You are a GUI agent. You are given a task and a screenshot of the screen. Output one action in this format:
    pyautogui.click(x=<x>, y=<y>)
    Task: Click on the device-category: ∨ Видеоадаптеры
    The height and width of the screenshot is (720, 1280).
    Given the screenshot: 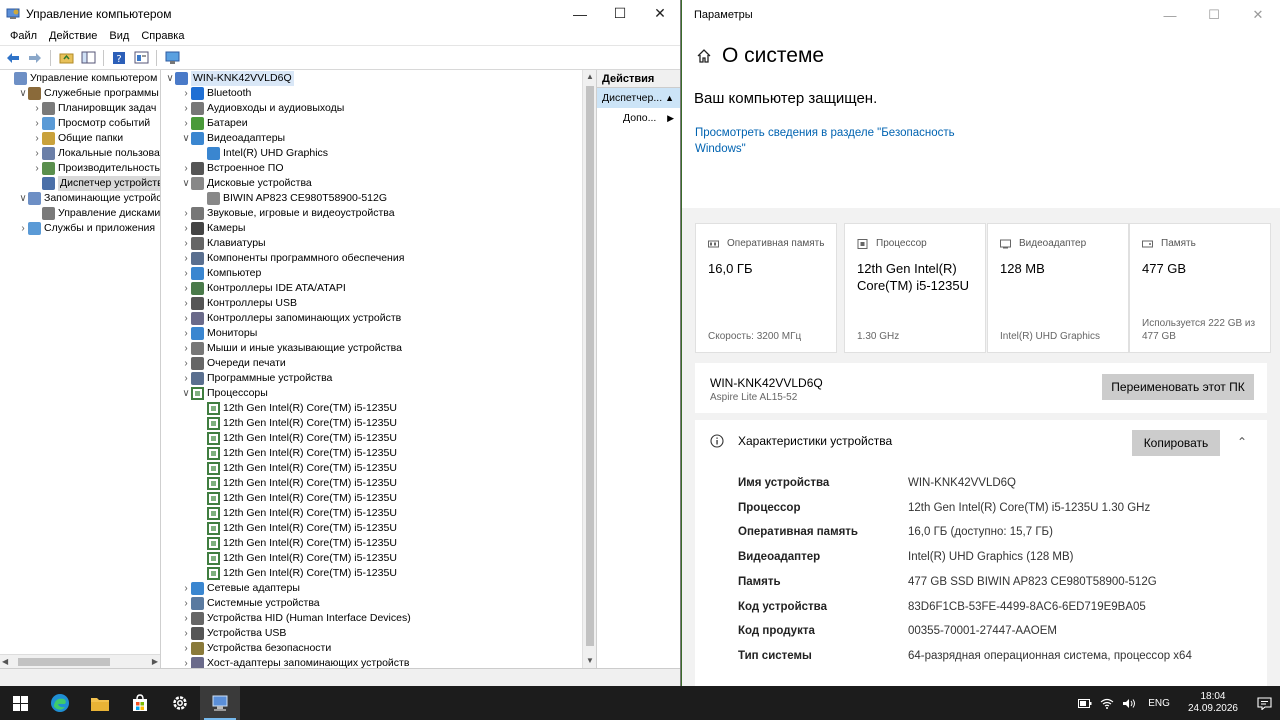 What is the action you would take?
    pyautogui.click(x=378, y=138)
    